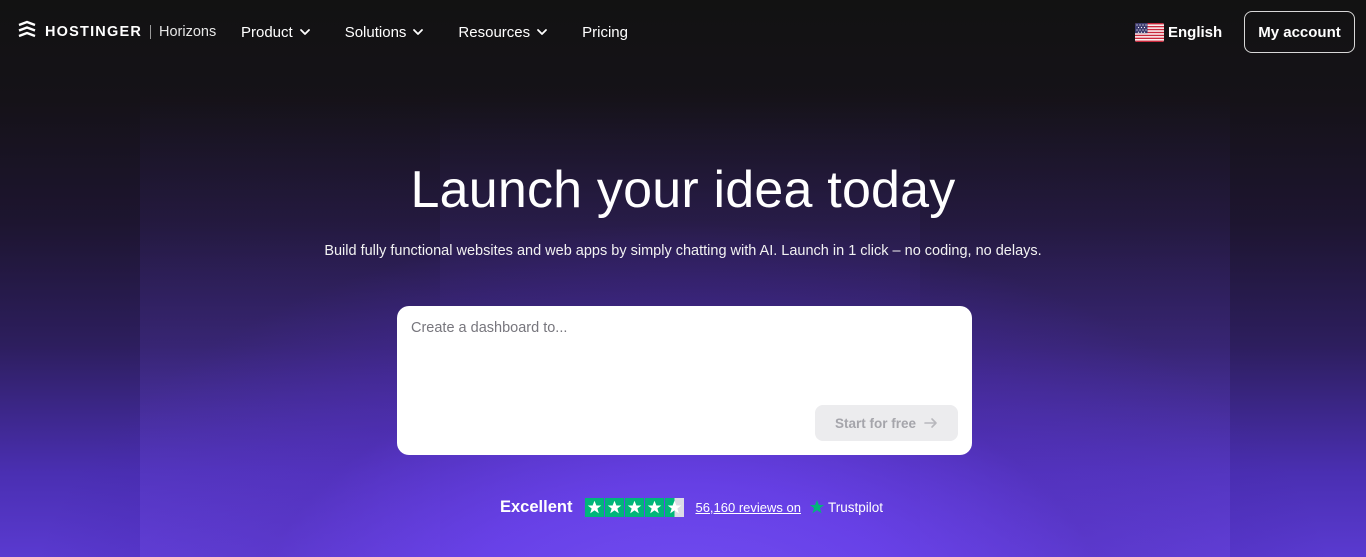 This screenshot has height=557, width=1366. Describe the element at coordinates (817, 507) in the screenshot. I see `trustpilot-star-icon` at that location.